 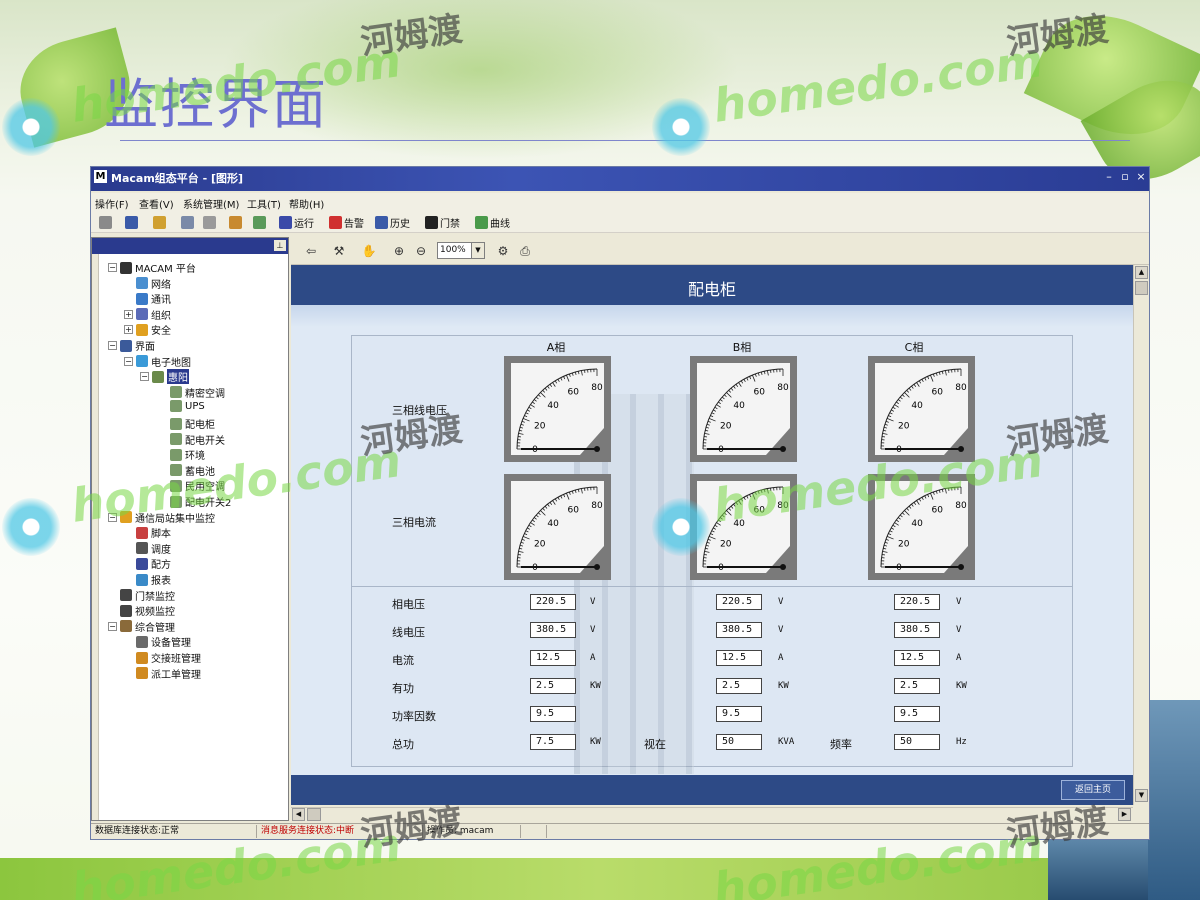 What do you see at coordinates (620, 179) in the screenshot?
I see `window-titlebar: M Macam组态平台 - [图形] – ▫ ×` at bounding box center [620, 179].